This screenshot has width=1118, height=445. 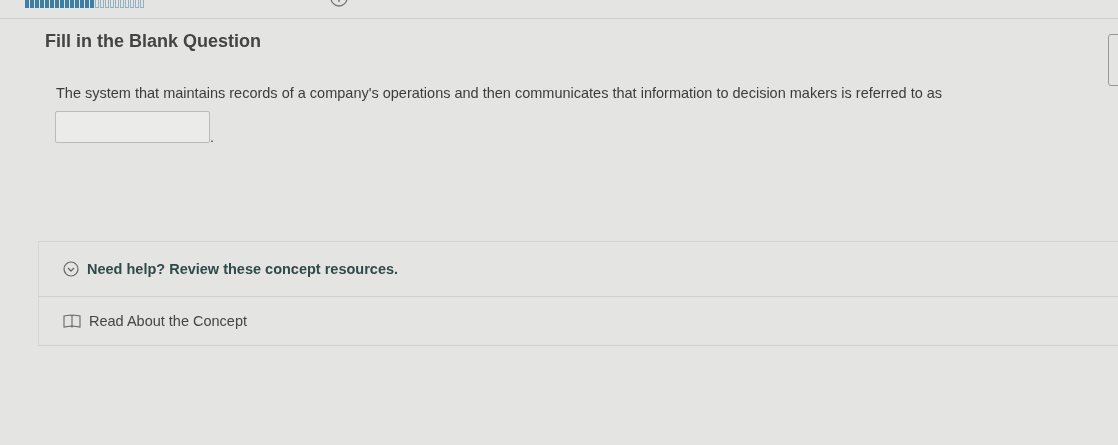 I want to click on concept-link: Read About the Concept, so click(x=578, y=321).